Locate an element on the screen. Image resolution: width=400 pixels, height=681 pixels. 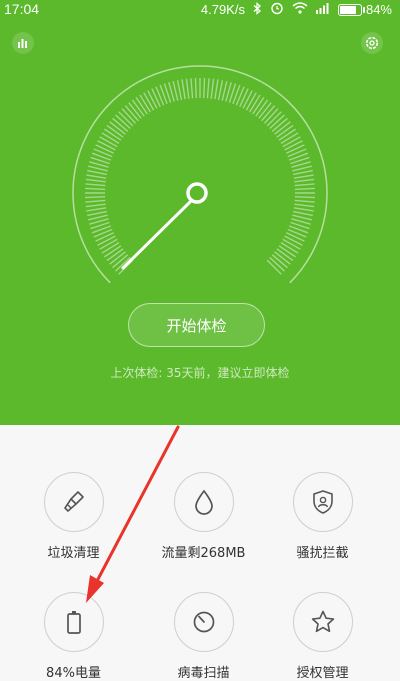
tool-harassment-block: 骚扰拦截 is located at coordinates (322, 516).